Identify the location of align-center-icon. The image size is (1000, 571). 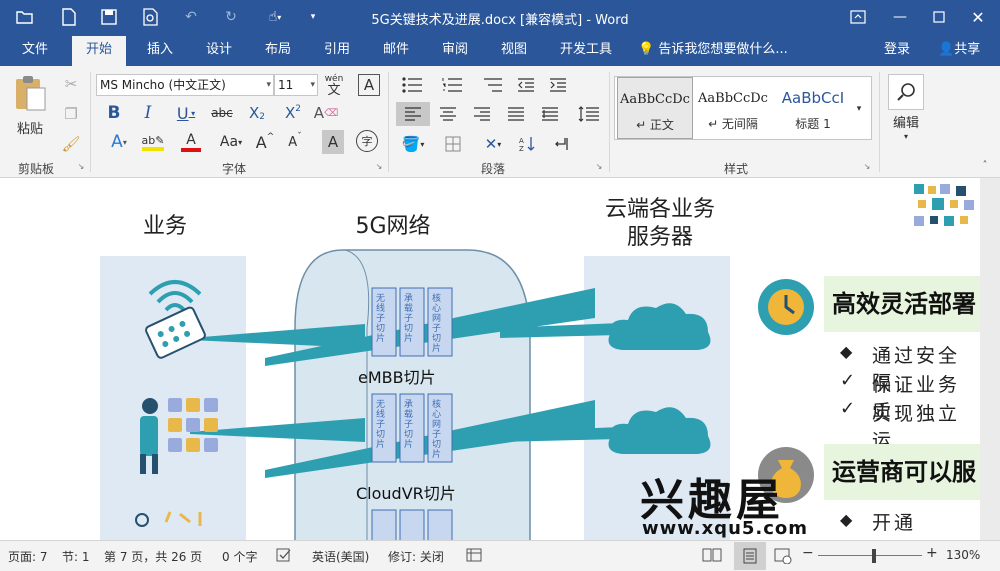
(448, 114).